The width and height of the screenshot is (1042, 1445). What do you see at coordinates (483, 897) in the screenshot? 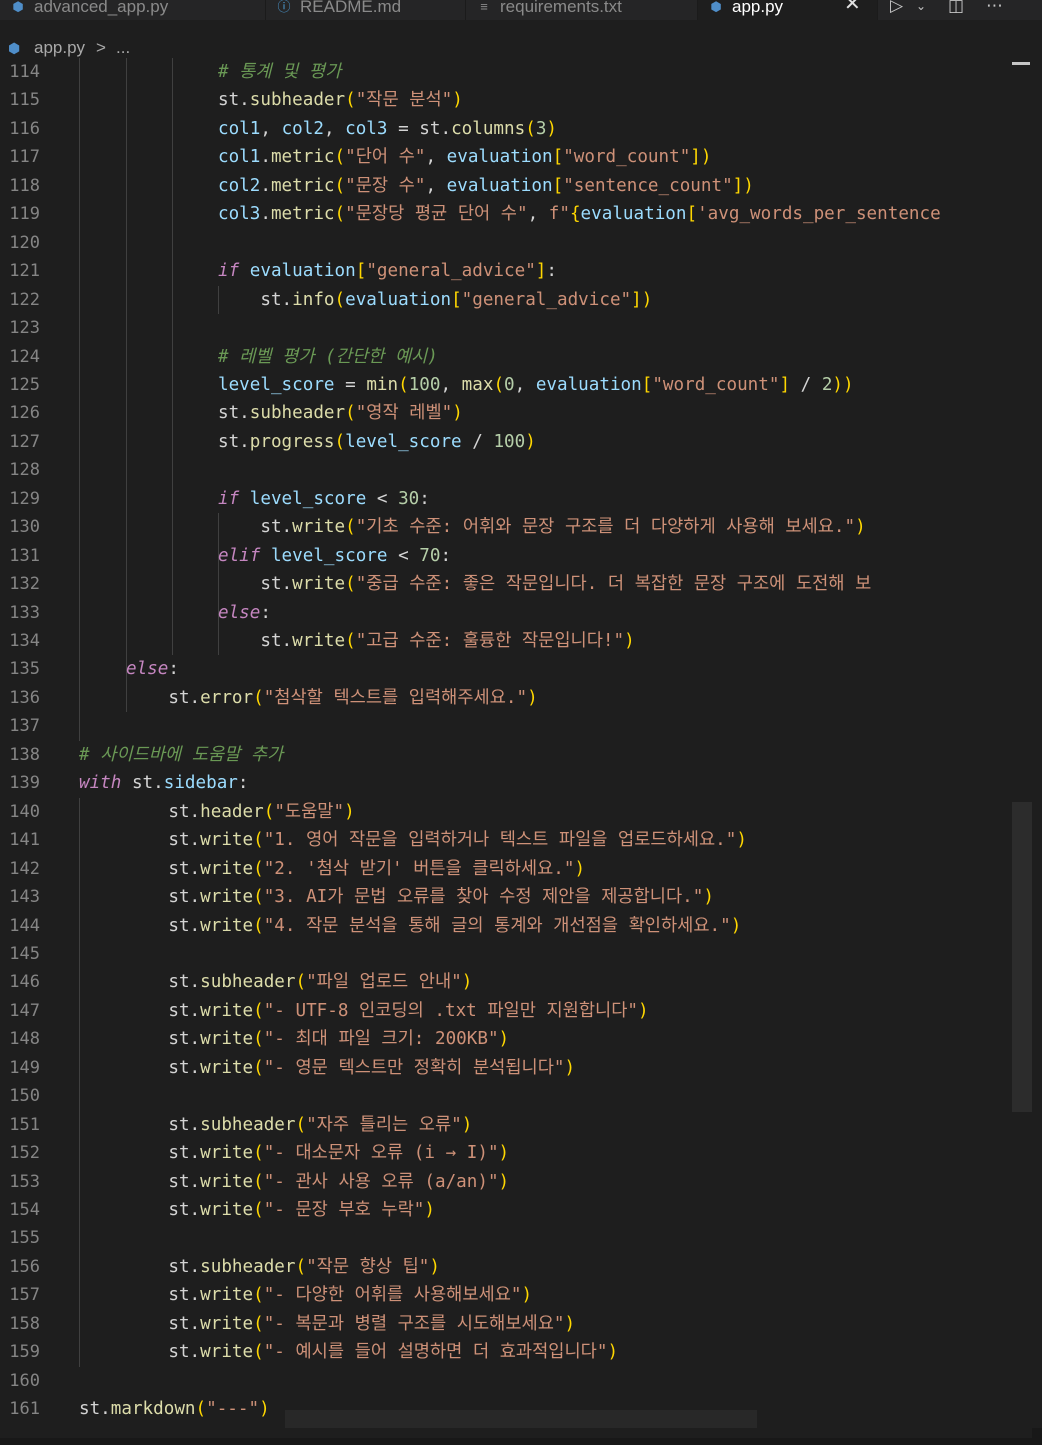
I see `code-token: "3. AI가 문법 오류를 찾아 수정 제안을 제공합니다."` at bounding box center [483, 897].